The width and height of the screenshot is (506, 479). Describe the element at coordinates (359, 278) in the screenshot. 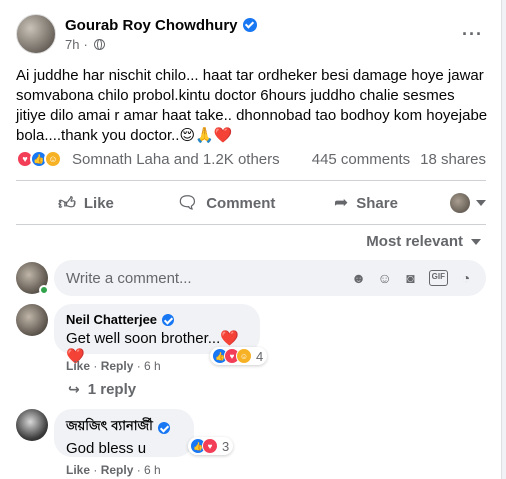

I see `avatar-sticker-icon: ☻` at that location.